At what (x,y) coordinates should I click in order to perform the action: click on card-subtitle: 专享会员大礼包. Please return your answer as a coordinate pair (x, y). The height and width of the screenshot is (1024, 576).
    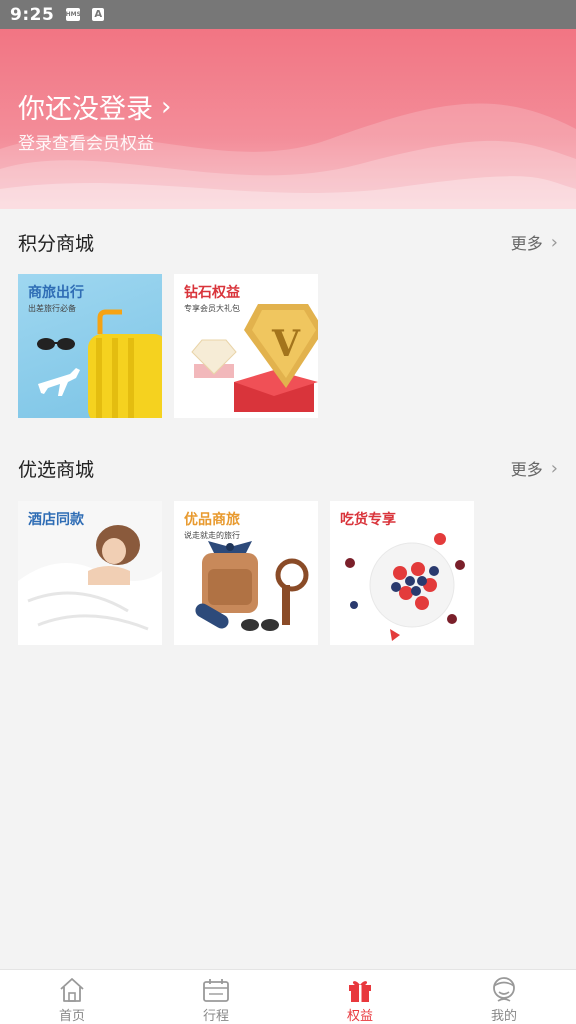
    Looking at the image, I should click on (212, 308).